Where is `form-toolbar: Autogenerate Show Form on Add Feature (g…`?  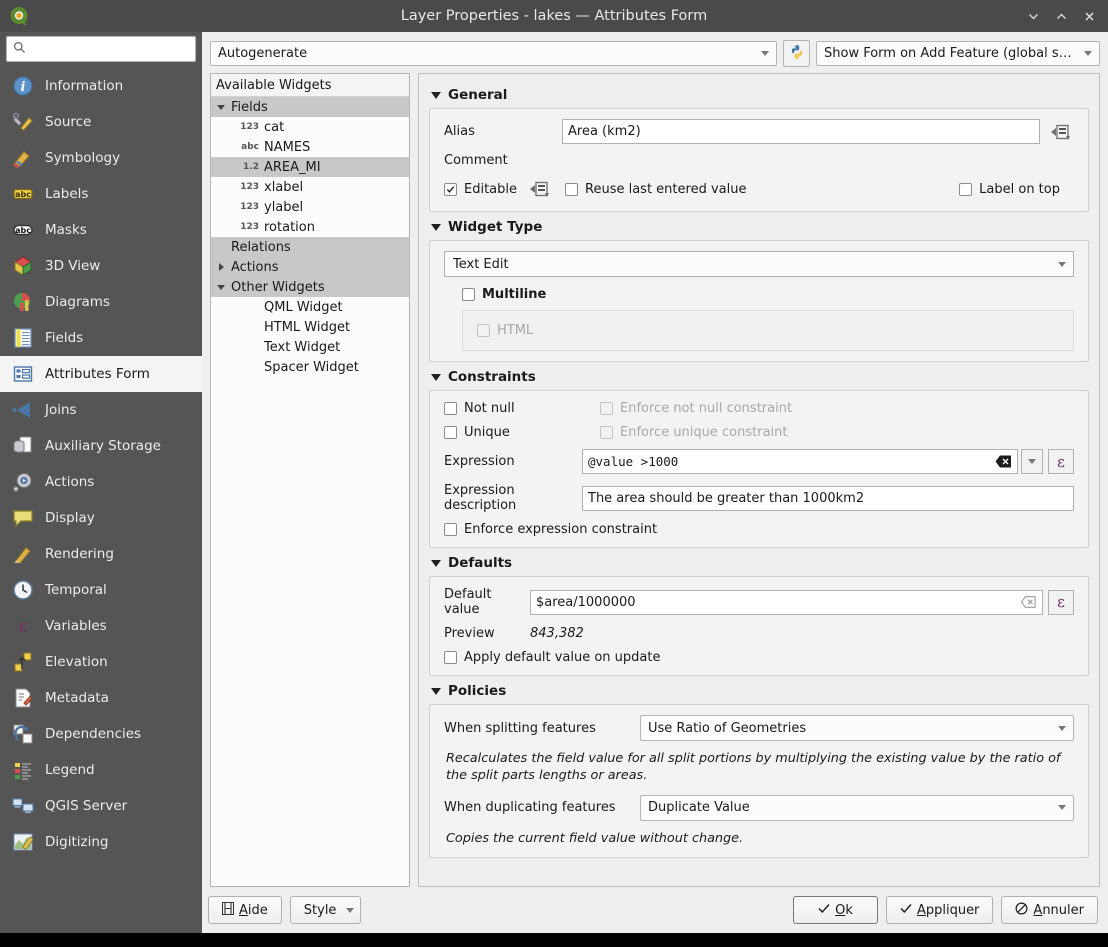
form-toolbar: Autogenerate Show Form on Add Feature (g… is located at coordinates (655, 52).